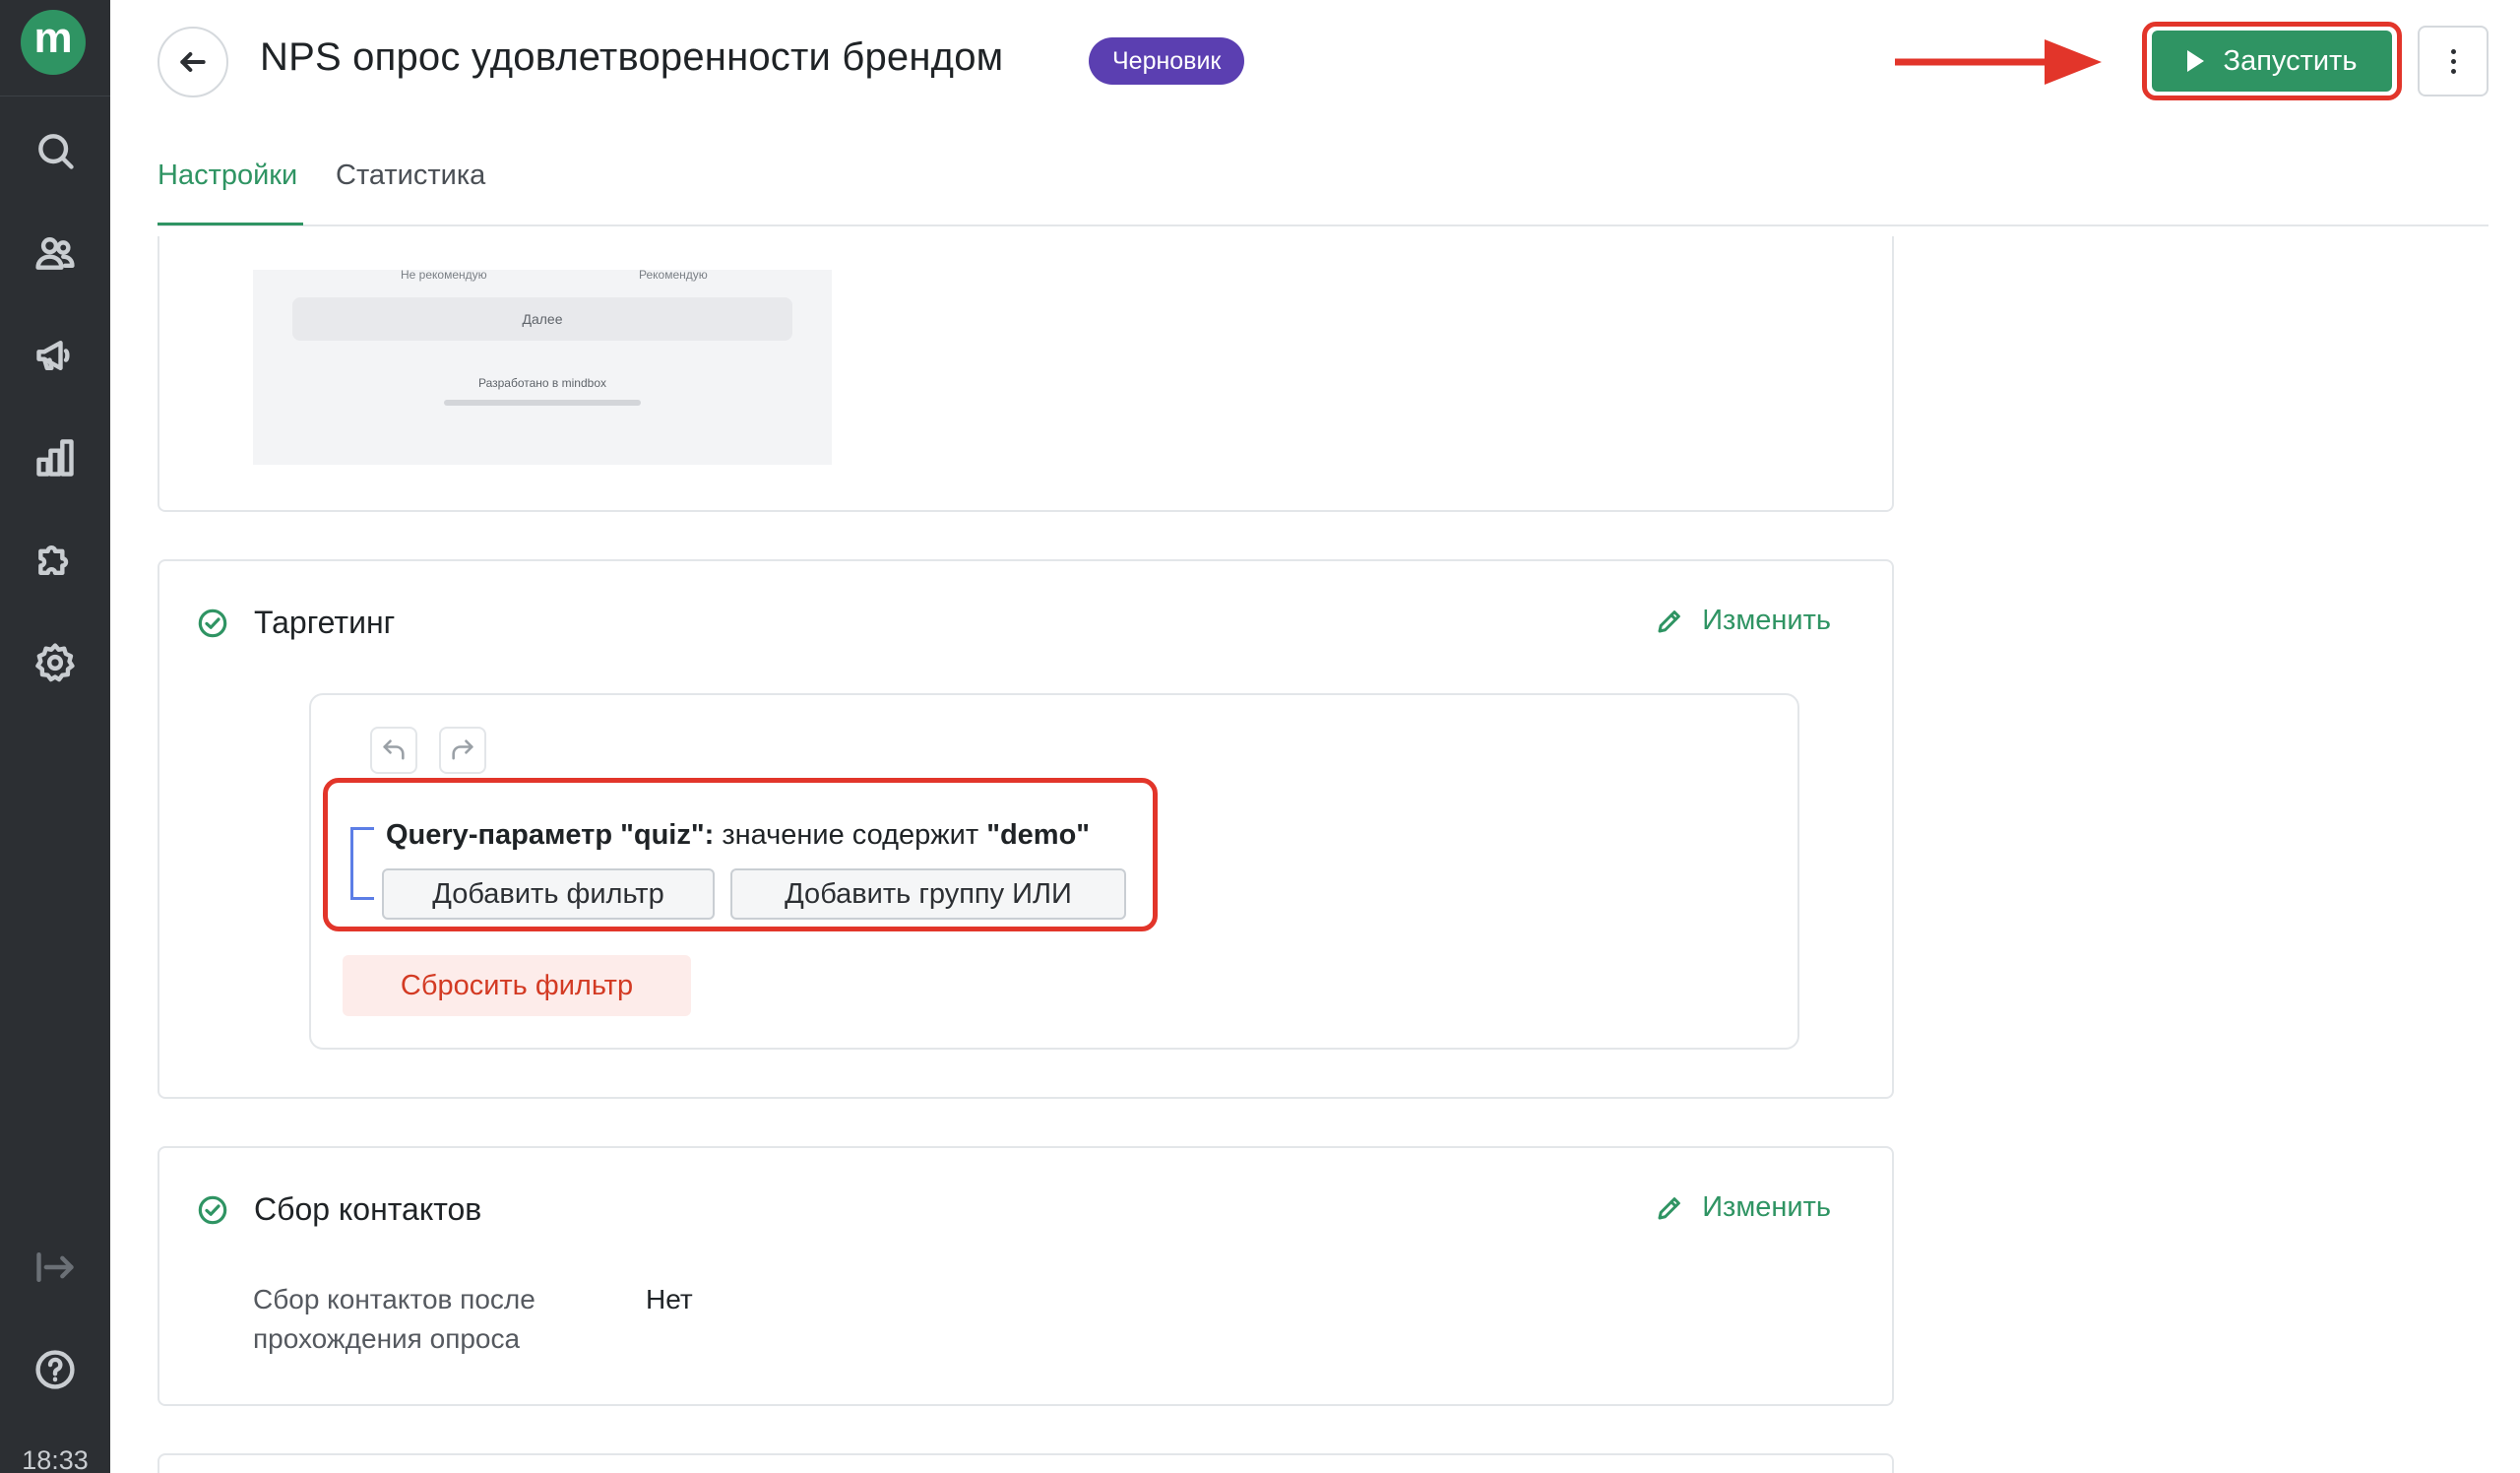 The image size is (2520, 1473). I want to click on tab-settings: Настройки, so click(227, 176).